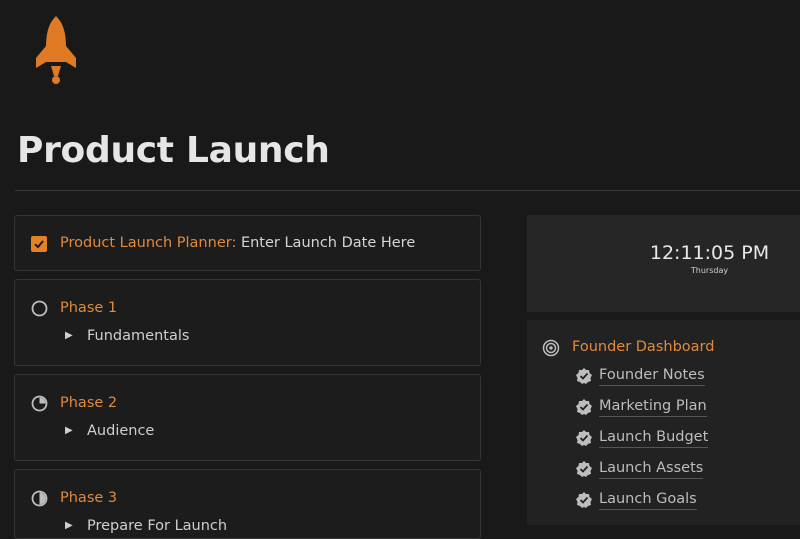 The height and width of the screenshot is (539, 800). I want to click on toggle-label: Audience, so click(121, 431).